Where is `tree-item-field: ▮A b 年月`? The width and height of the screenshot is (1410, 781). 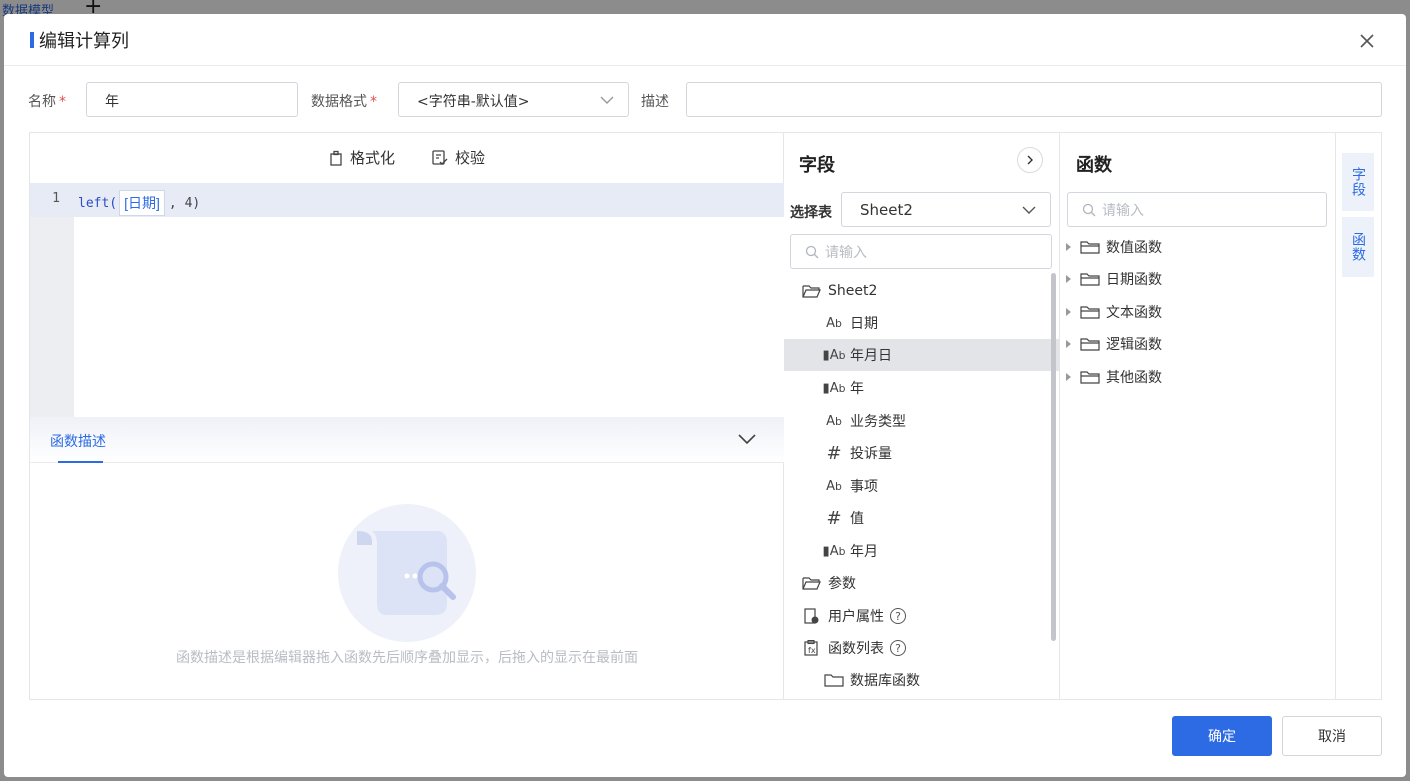
tree-item-field: ▮A b 年月 is located at coordinates (937, 551).